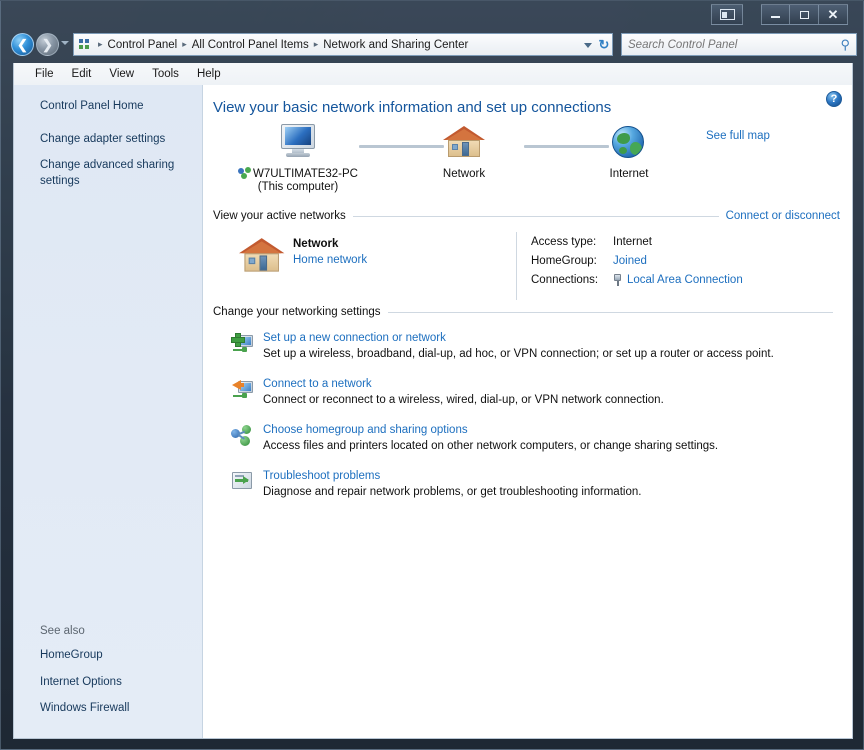  I want to click on sidebar-item-internet-options: Internet Options, so click(112, 682).